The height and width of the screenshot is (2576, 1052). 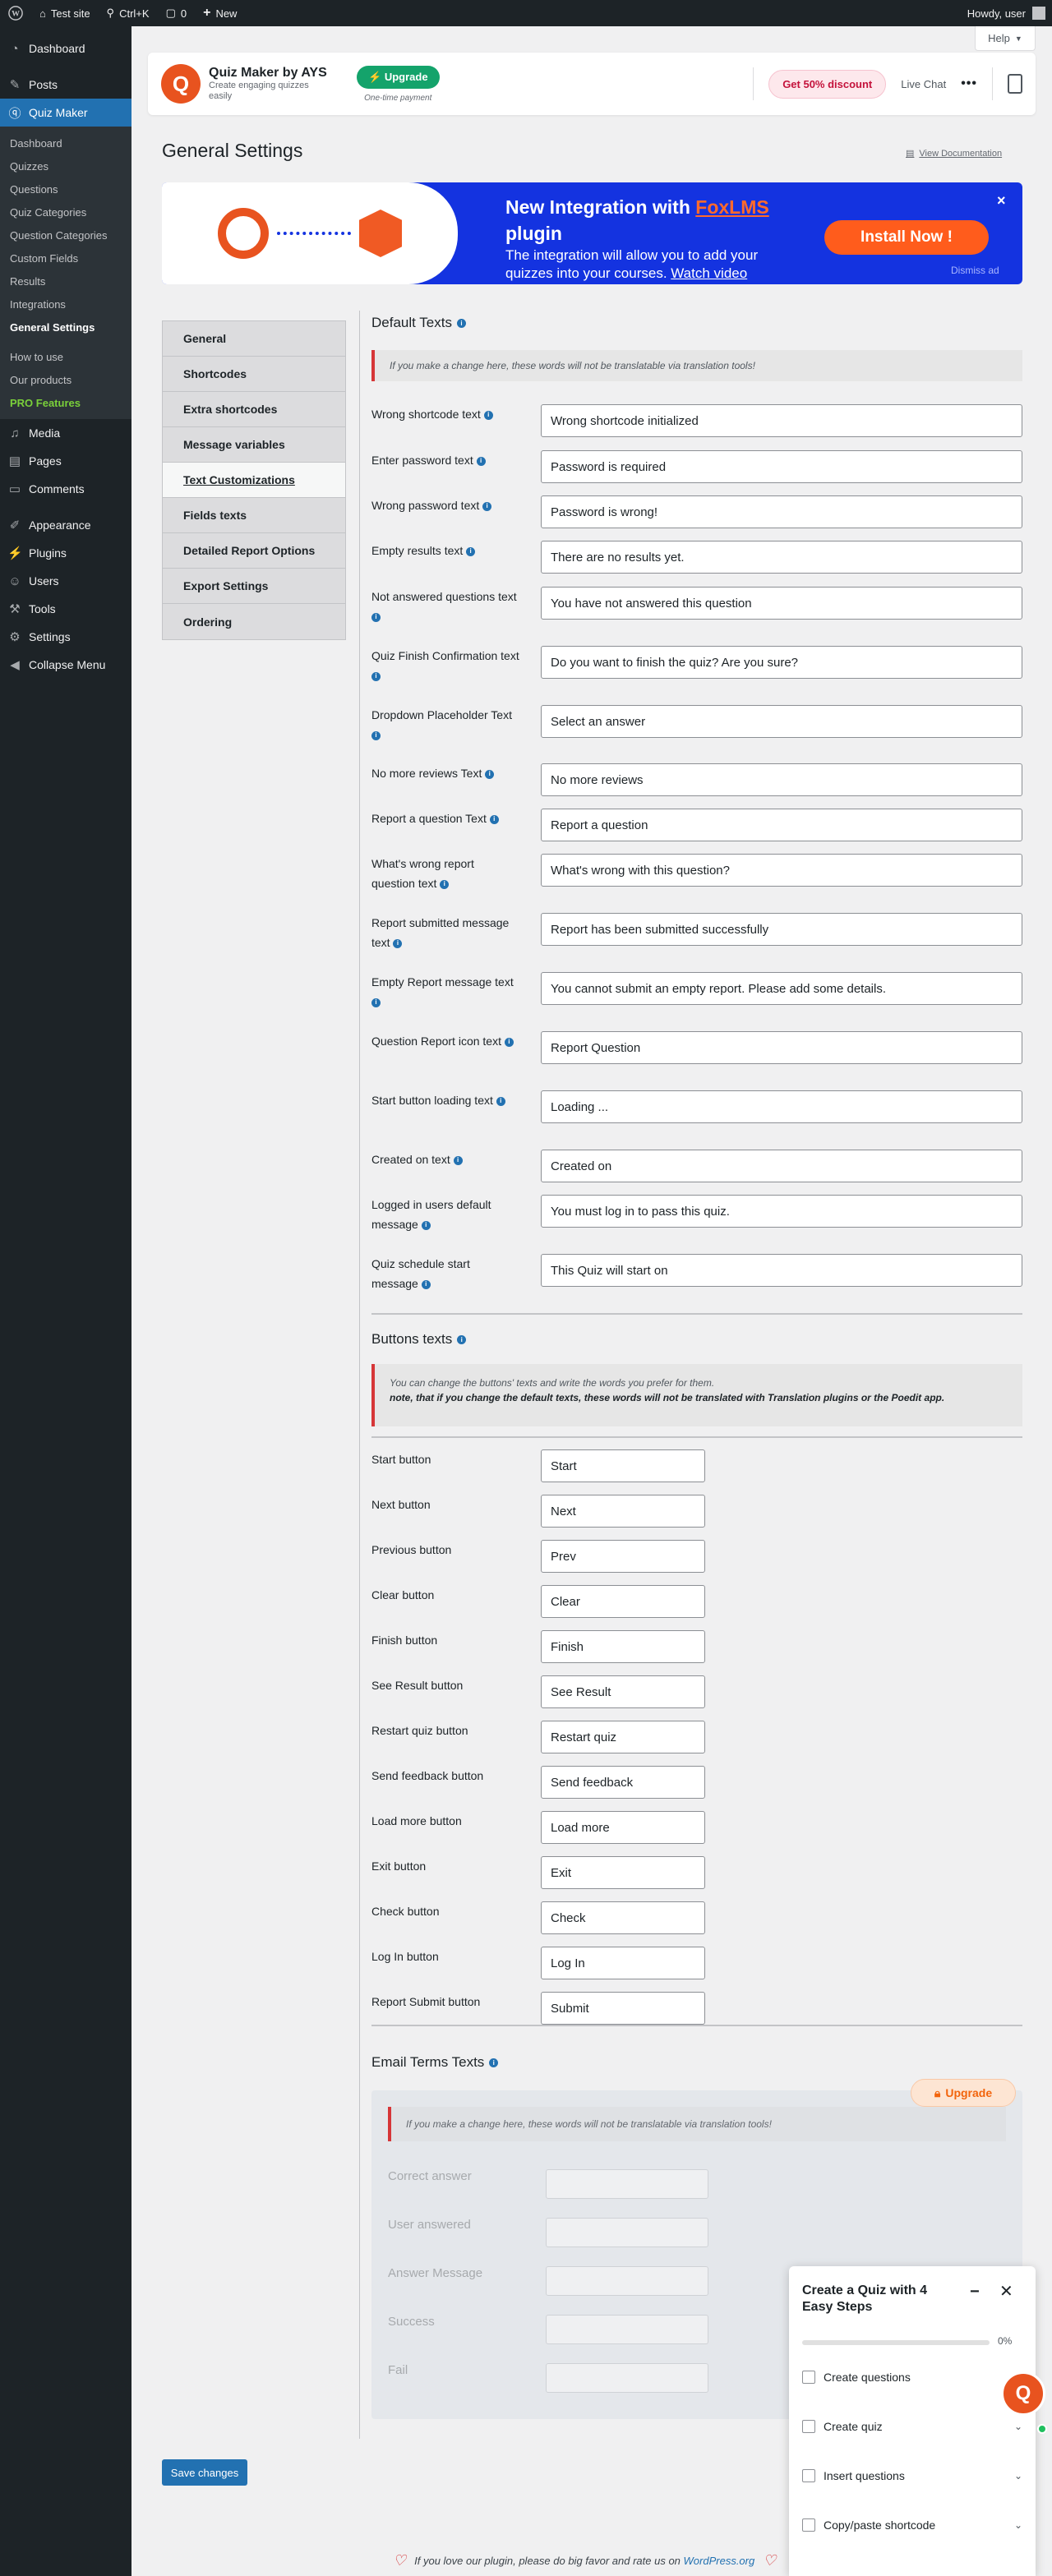 I want to click on sidebar-item-settings: ⚙ Settings, so click(x=66, y=637).